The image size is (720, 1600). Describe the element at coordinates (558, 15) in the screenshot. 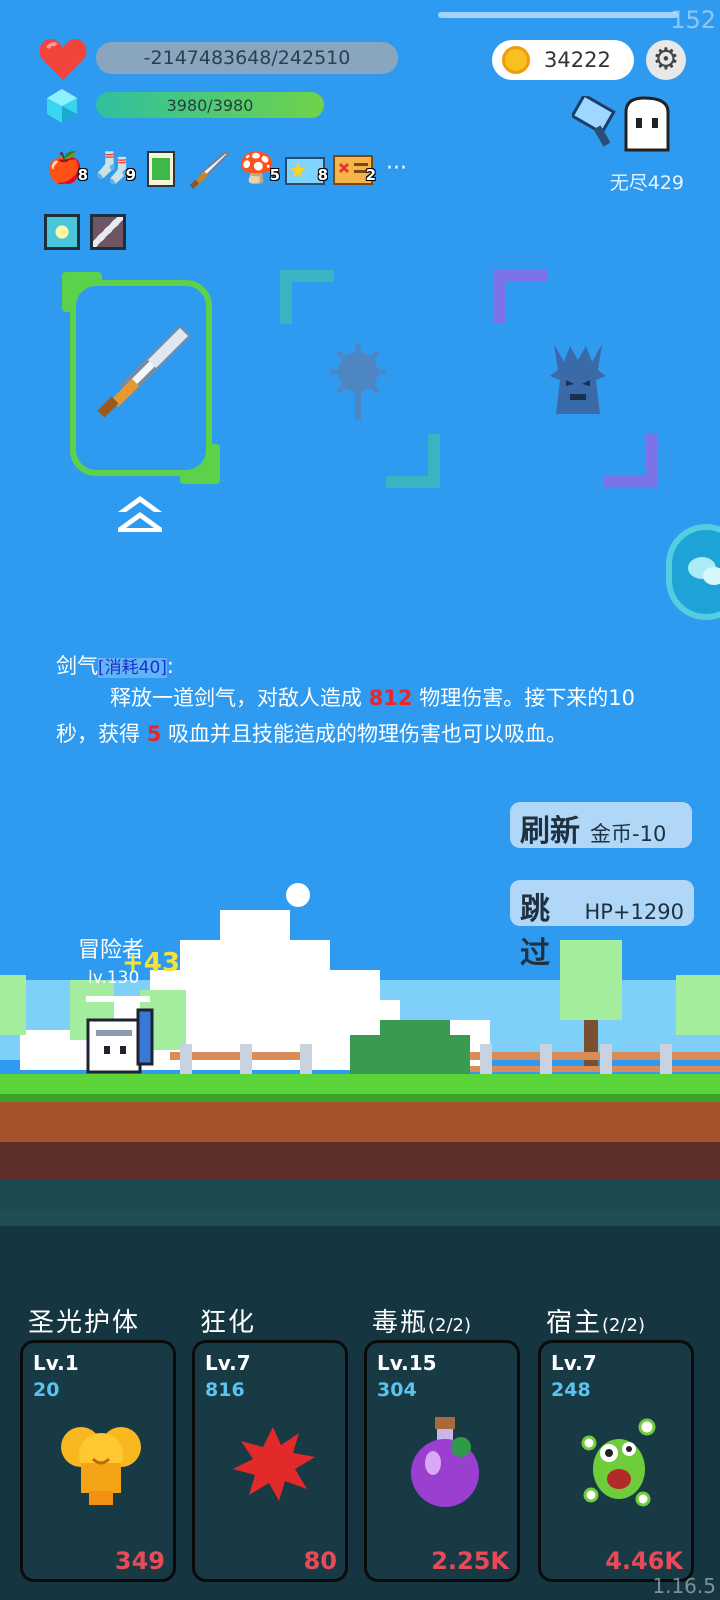

I see `top-progress-bar` at that location.